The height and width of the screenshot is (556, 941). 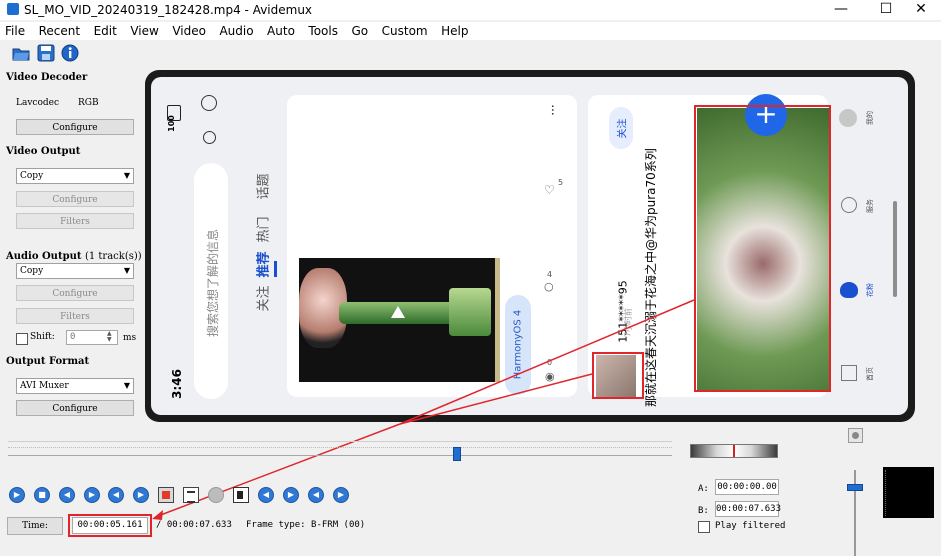 I want to click on menu-tools: Tools, so click(x=323, y=31).